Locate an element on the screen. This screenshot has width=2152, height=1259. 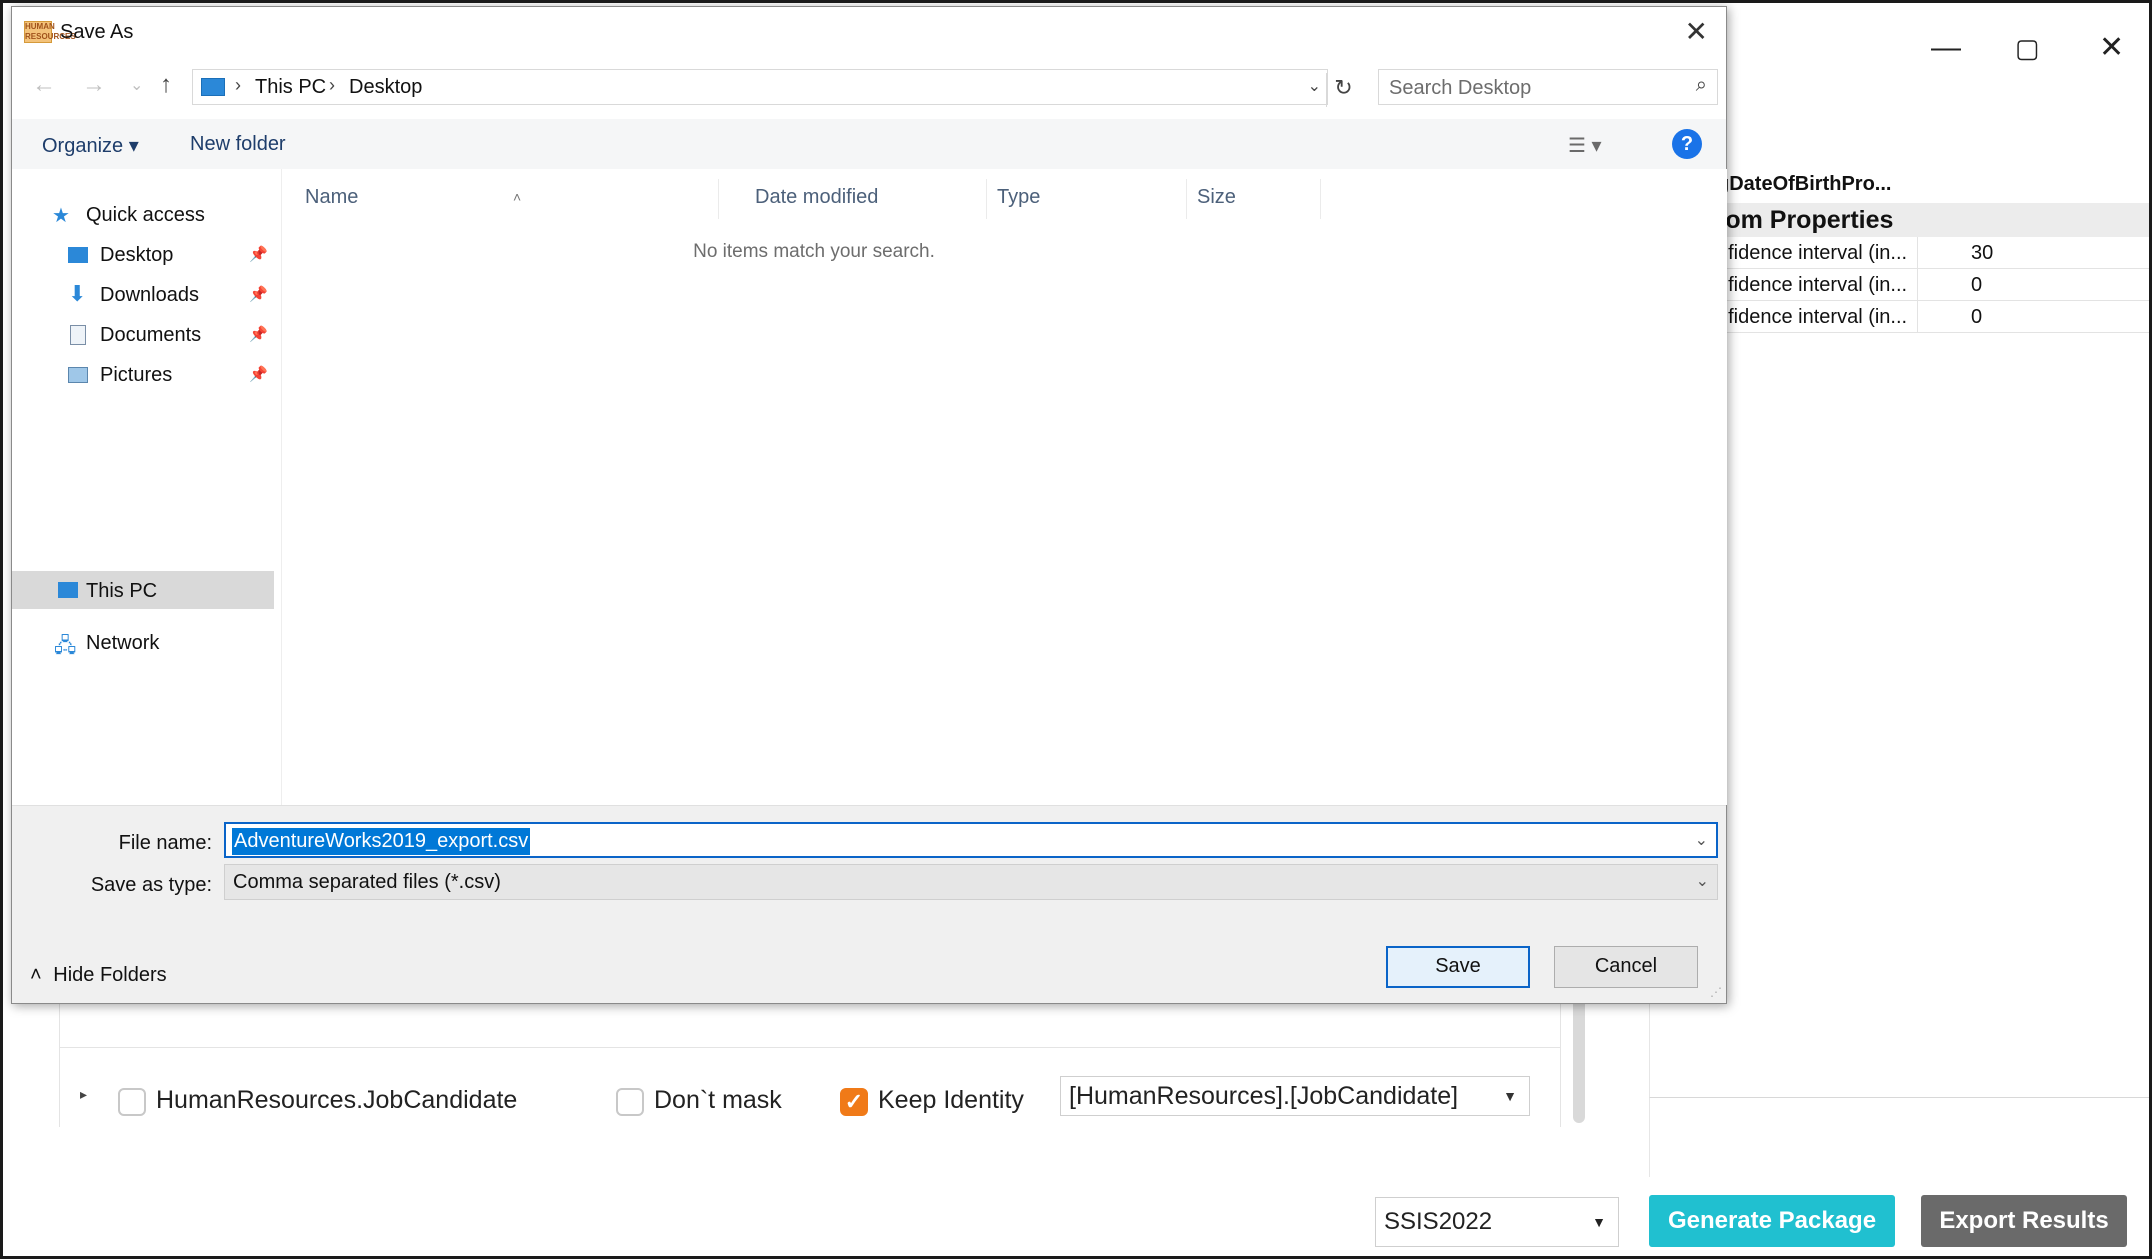
view-options-icon: ☰ ▾ is located at coordinates (1585, 145).